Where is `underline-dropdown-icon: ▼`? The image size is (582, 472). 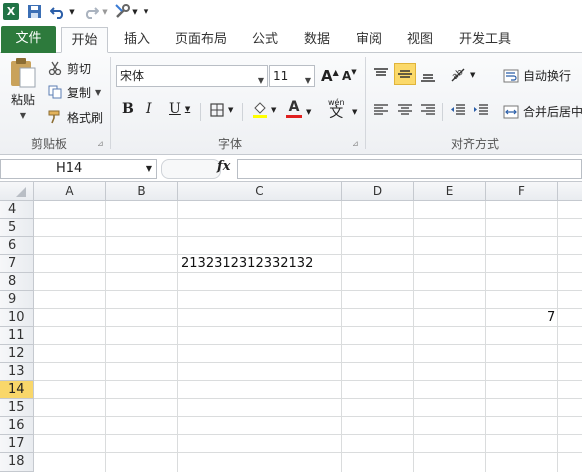 underline-dropdown-icon: ▼ is located at coordinates (187, 109).